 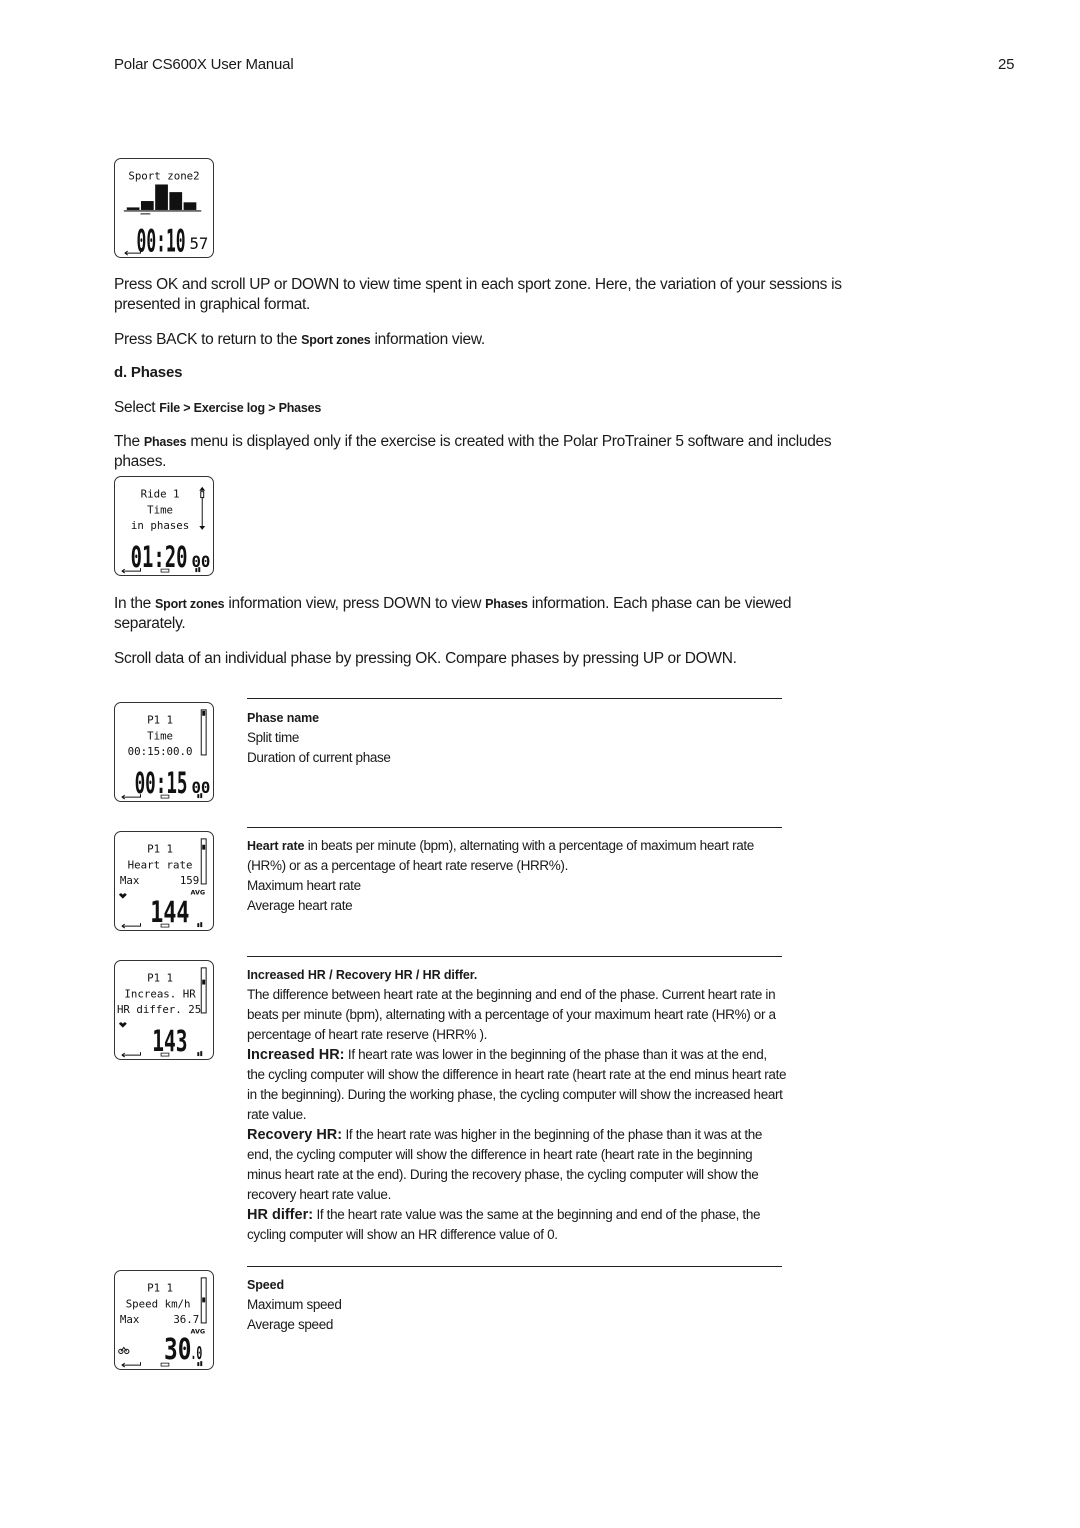 I want to click on lcd-line1: Ride 1, so click(x=160, y=494).